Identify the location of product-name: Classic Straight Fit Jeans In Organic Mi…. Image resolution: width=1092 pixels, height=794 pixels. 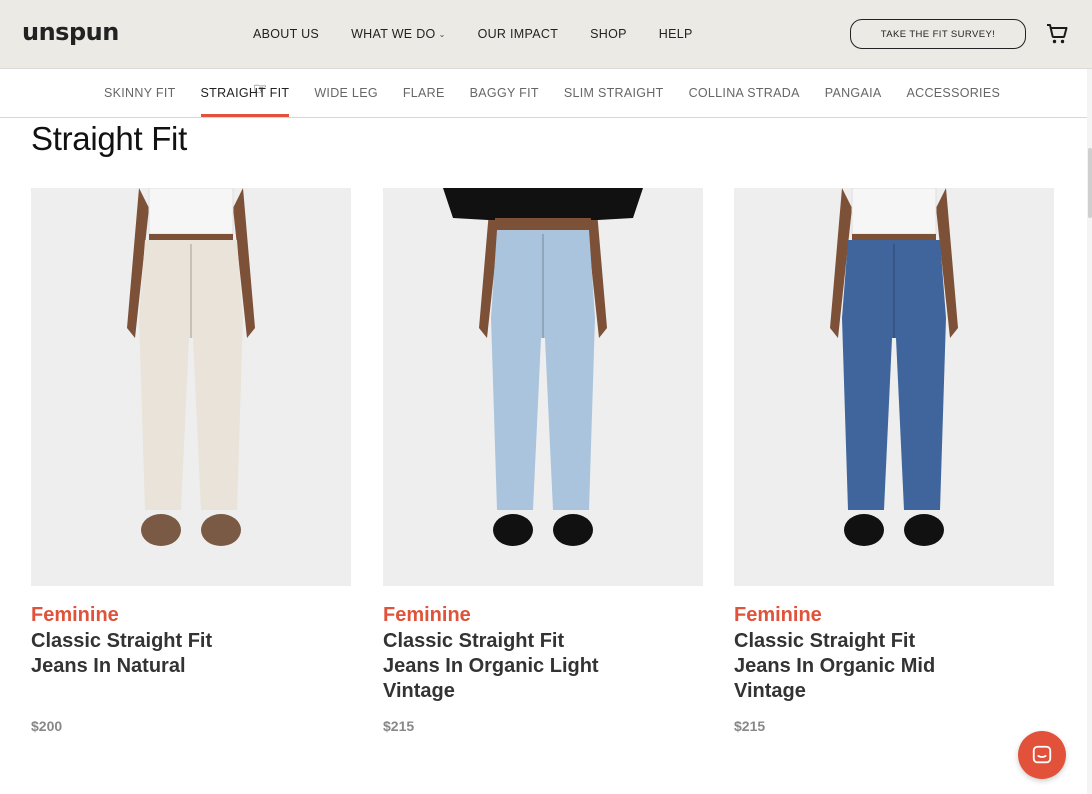
(849, 666).